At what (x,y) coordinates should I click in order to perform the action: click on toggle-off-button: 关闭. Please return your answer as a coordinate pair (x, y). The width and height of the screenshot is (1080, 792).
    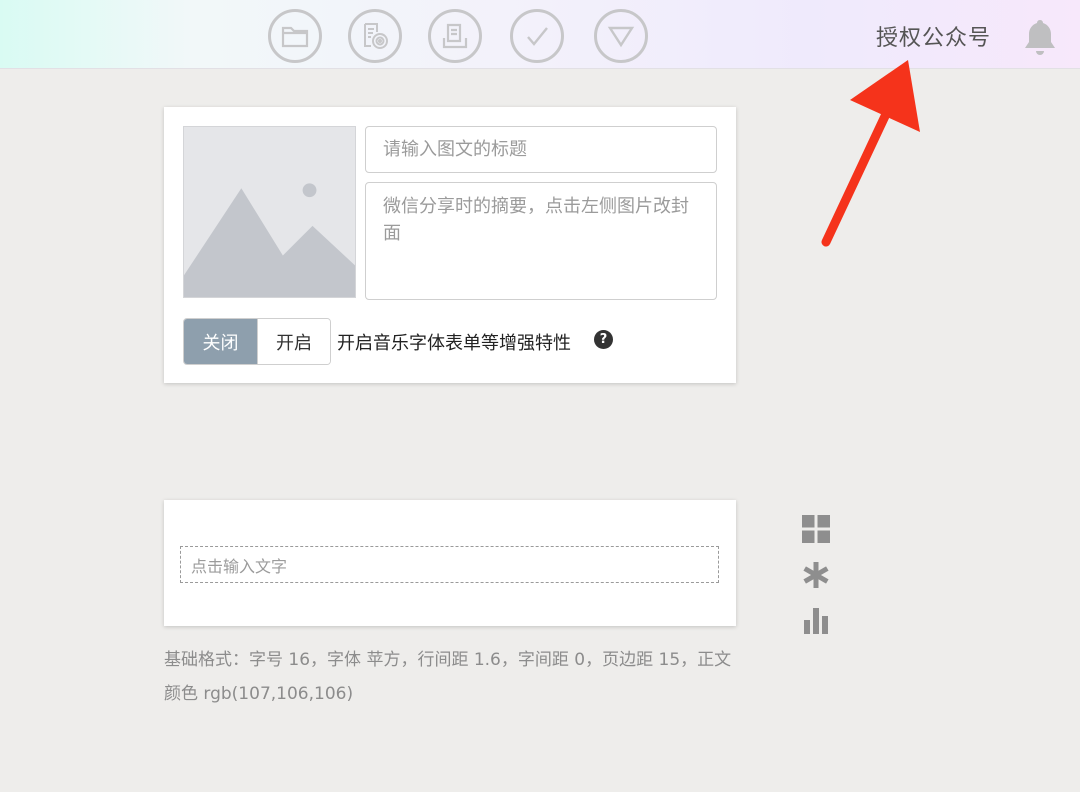
    Looking at the image, I should click on (220, 341).